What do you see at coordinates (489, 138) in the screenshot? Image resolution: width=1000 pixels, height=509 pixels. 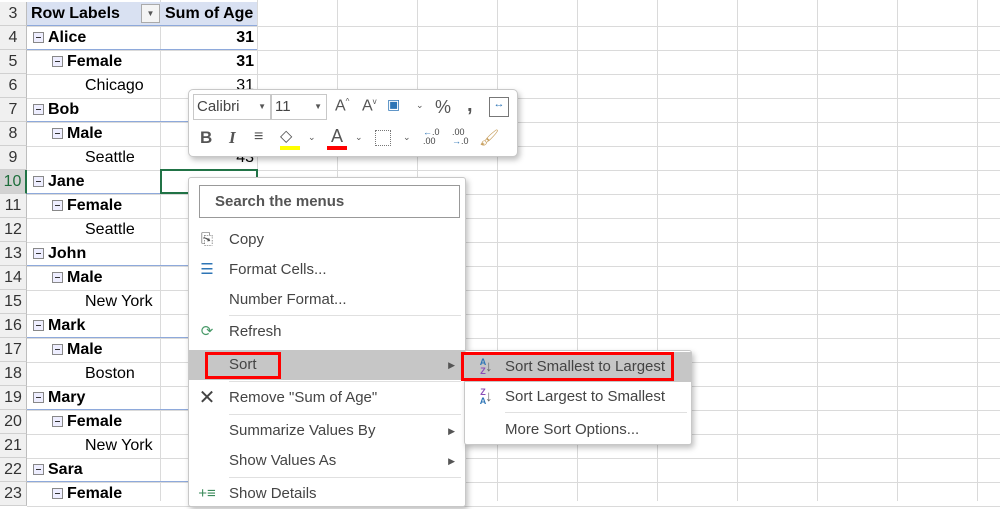 I see `format-painter-icon: 🖌` at bounding box center [489, 138].